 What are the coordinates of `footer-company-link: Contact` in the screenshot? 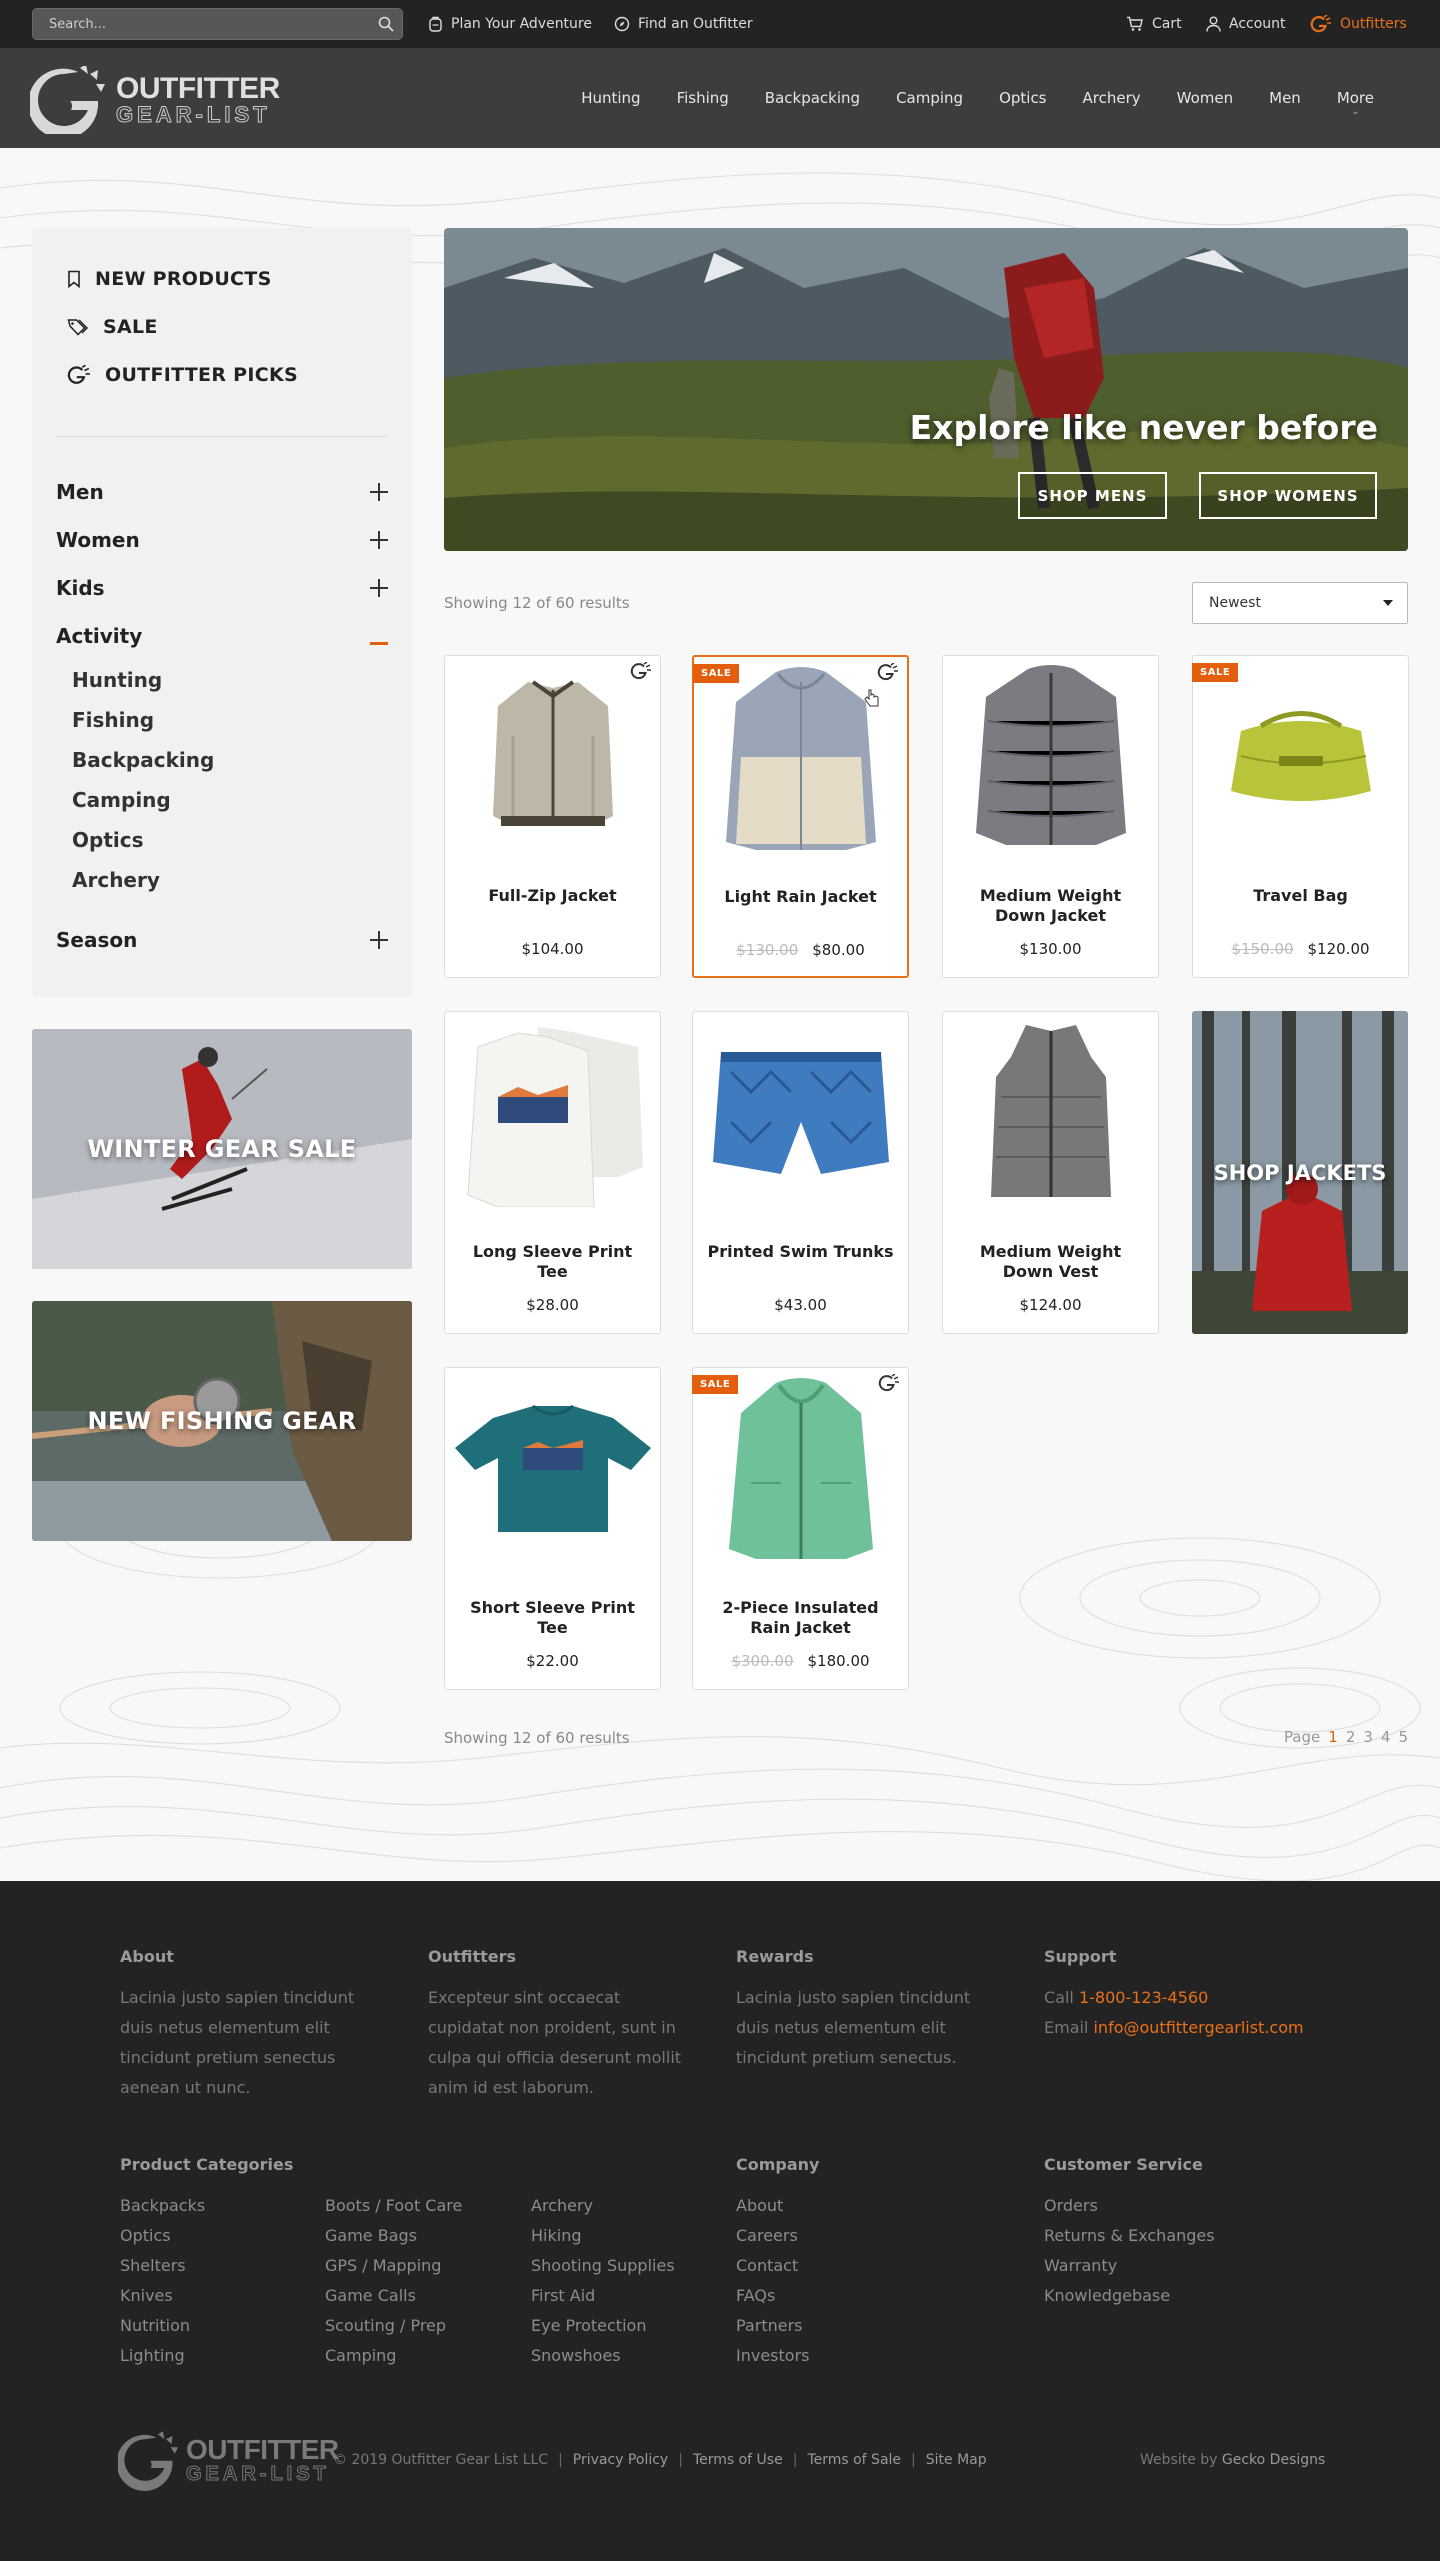 It's located at (767, 2265).